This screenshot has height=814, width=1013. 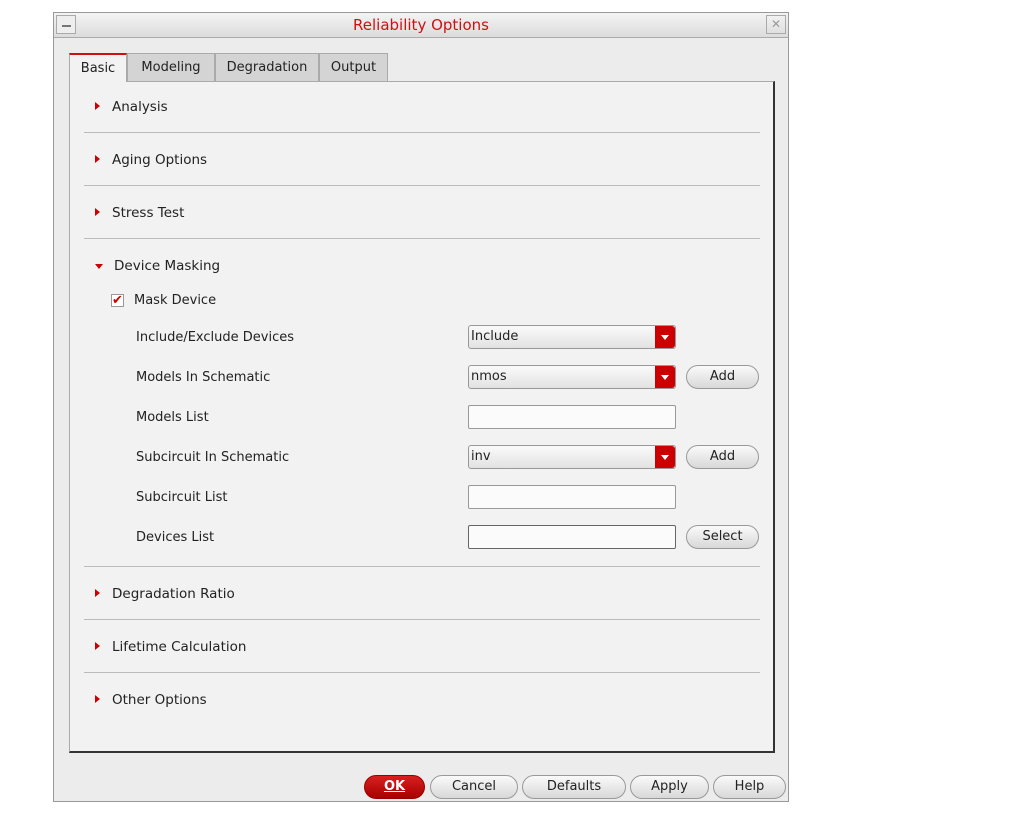 I want to click on subcircuit-in-schematic-label: Subcircuit In Schematic, so click(x=213, y=457).